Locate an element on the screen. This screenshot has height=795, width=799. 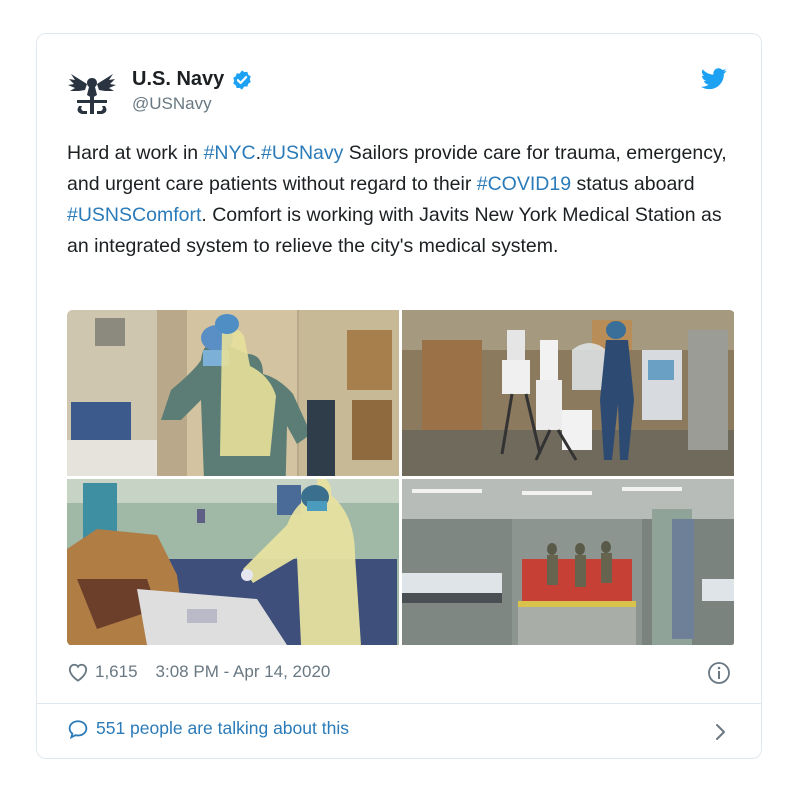
speech-bubble-icon is located at coordinates (78, 729).